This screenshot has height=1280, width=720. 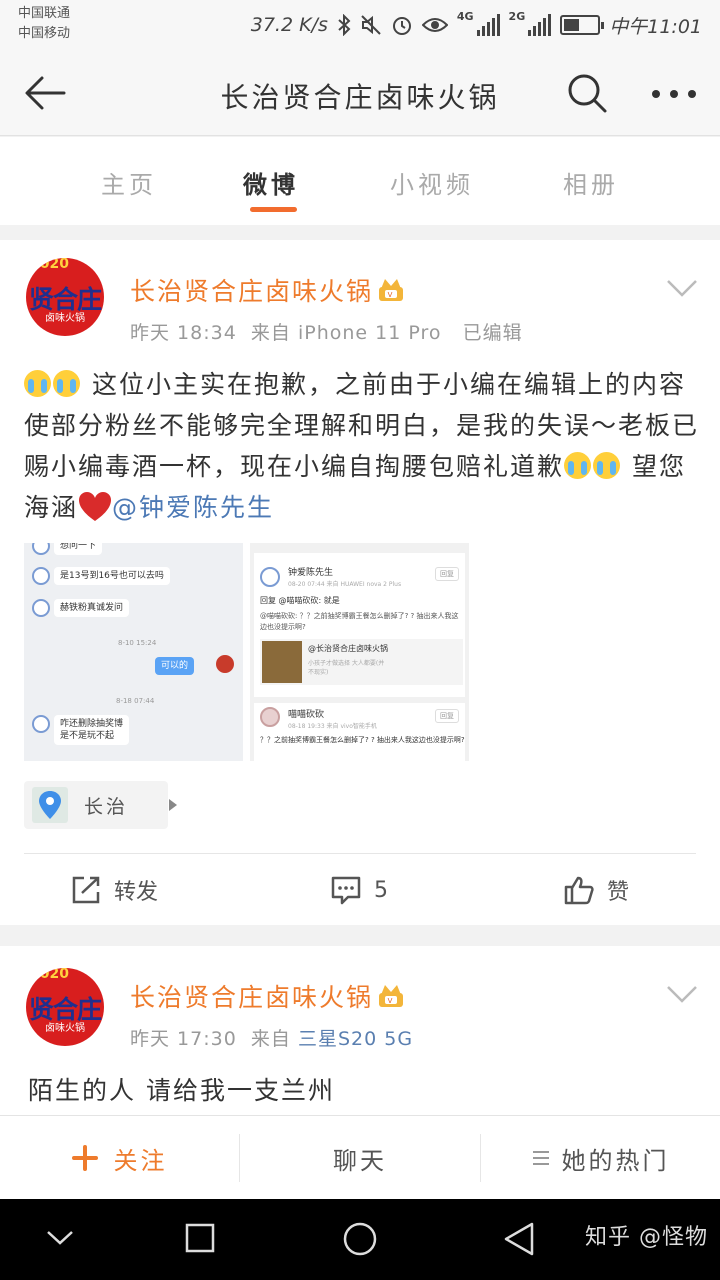 What do you see at coordinates (492, 333) in the screenshot?
I see `edited-label: 已编辑` at bounding box center [492, 333].